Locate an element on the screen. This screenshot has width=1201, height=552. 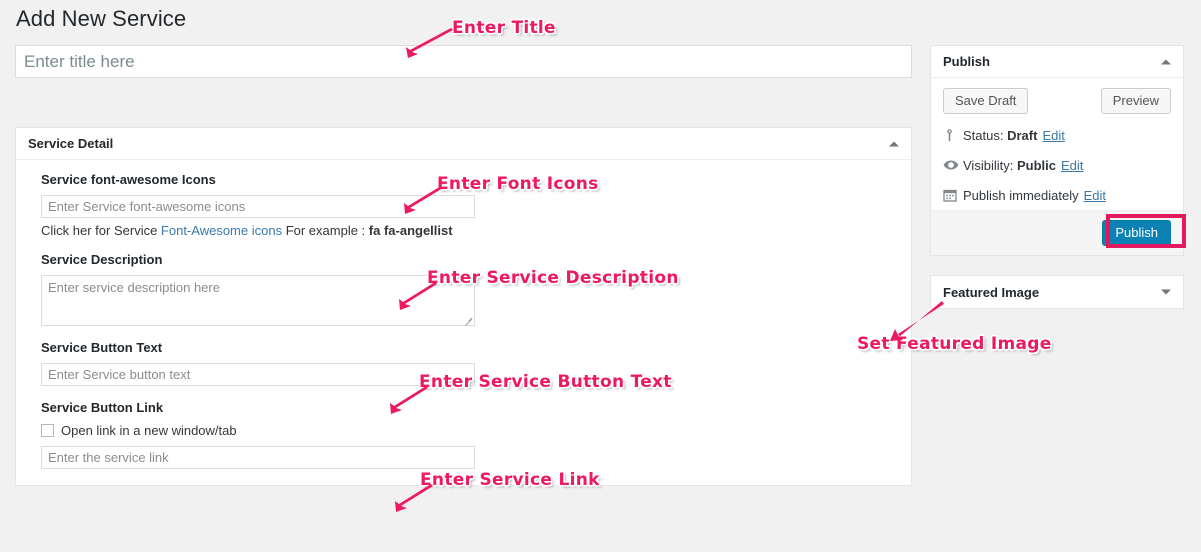
featured-image-title: Featured Image is located at coordinates (991, 292).